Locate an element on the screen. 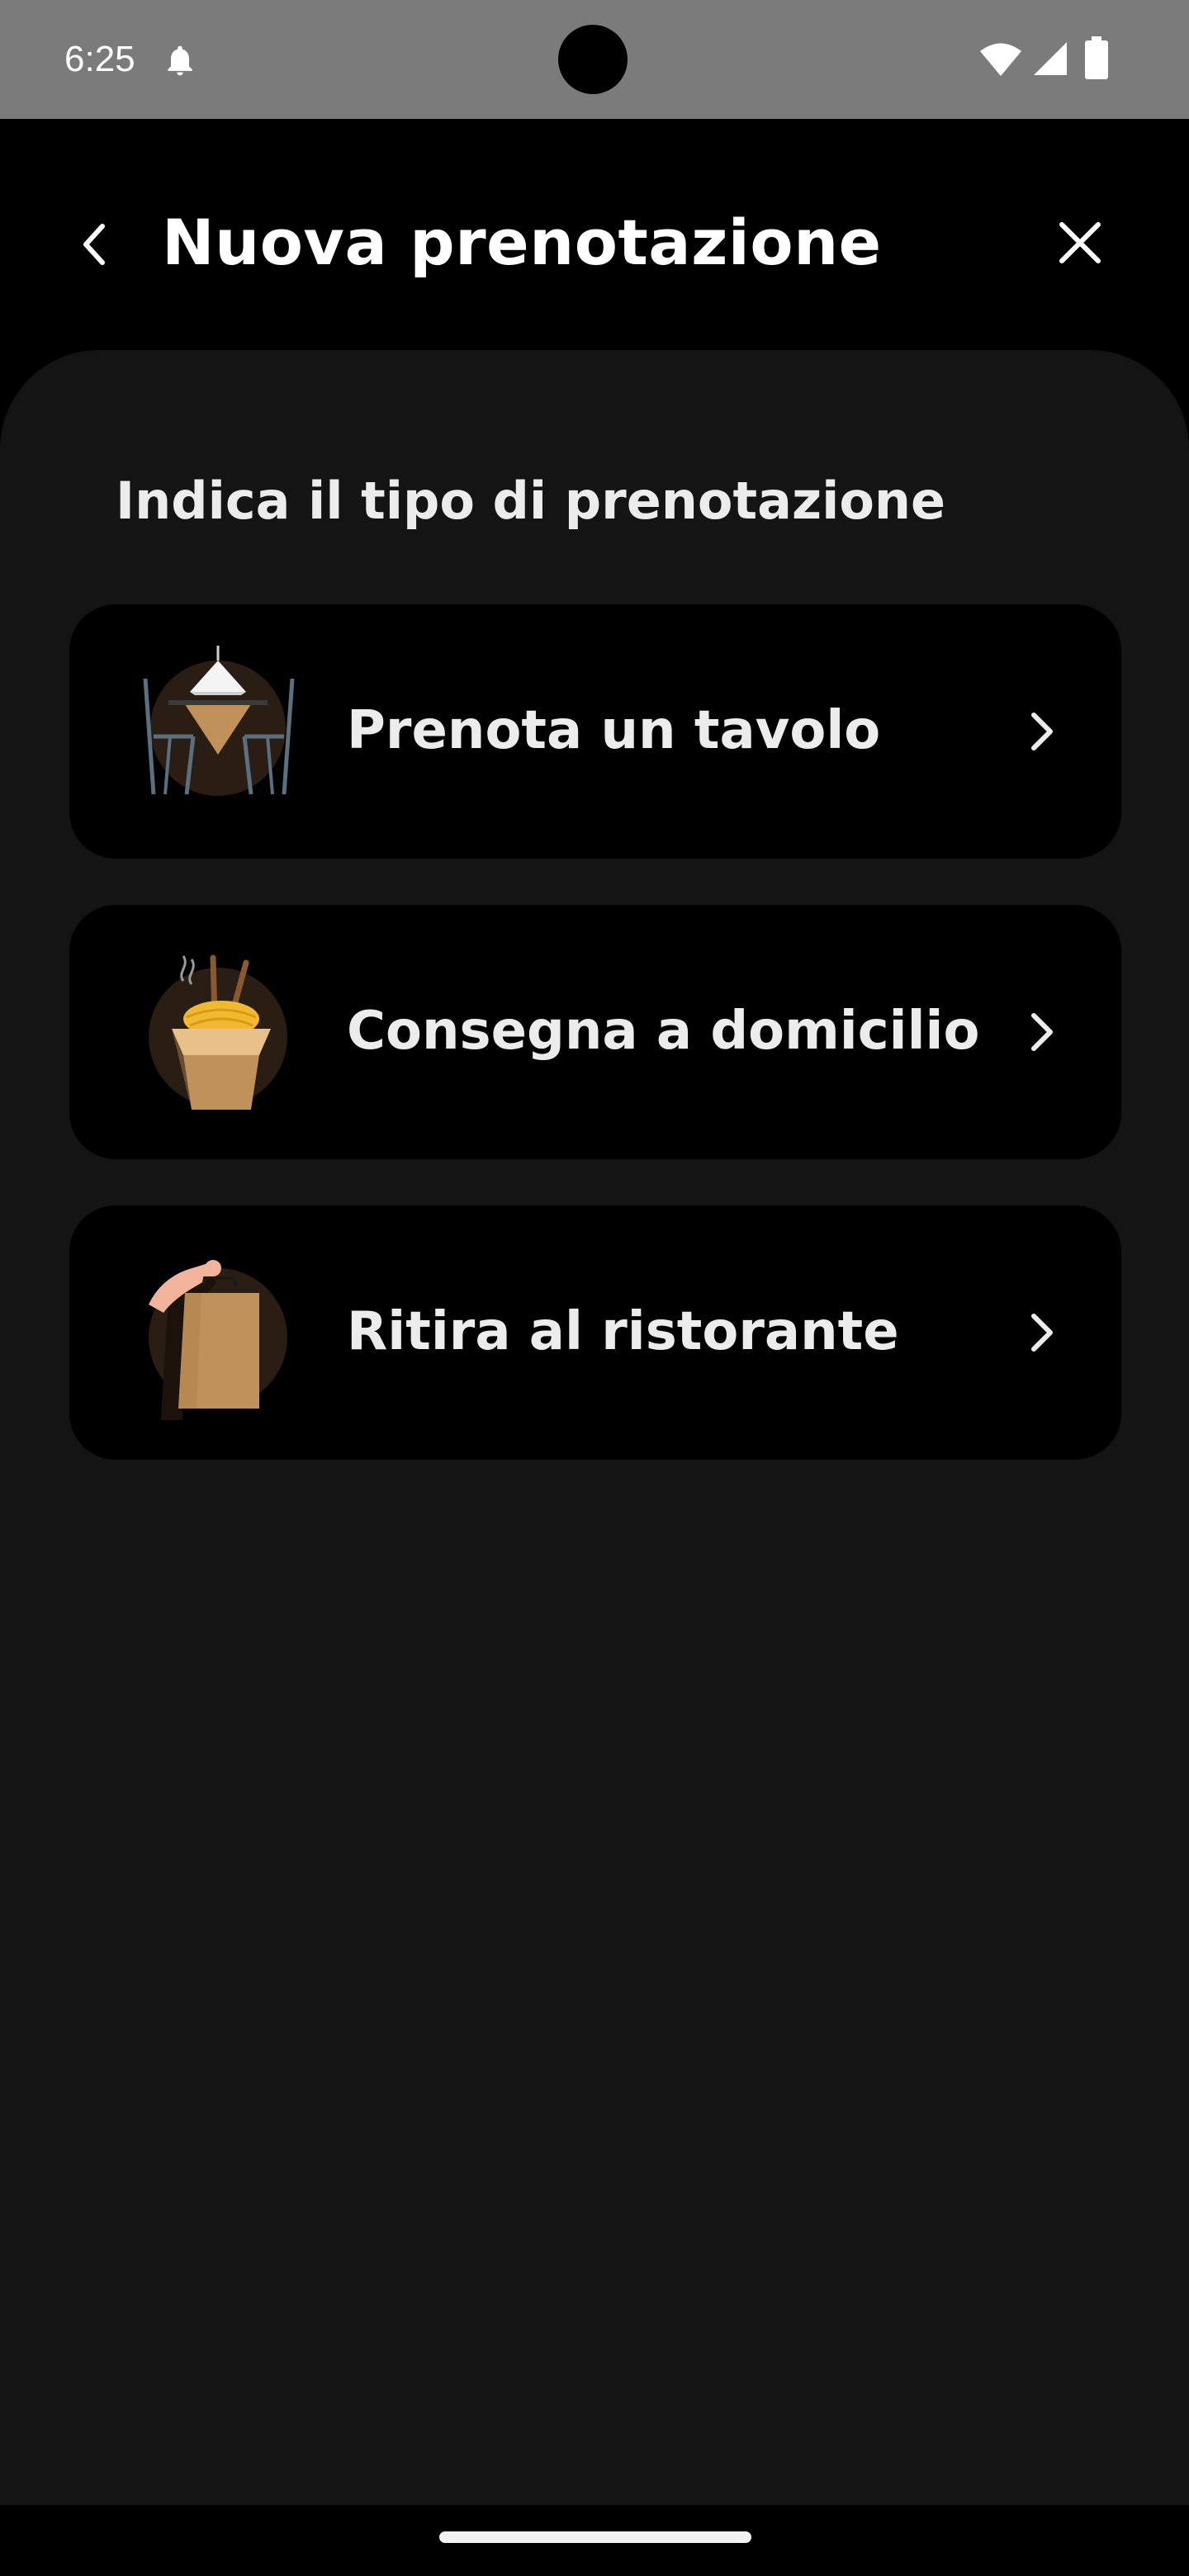  close-icon is located at coordinates (1080, 242).